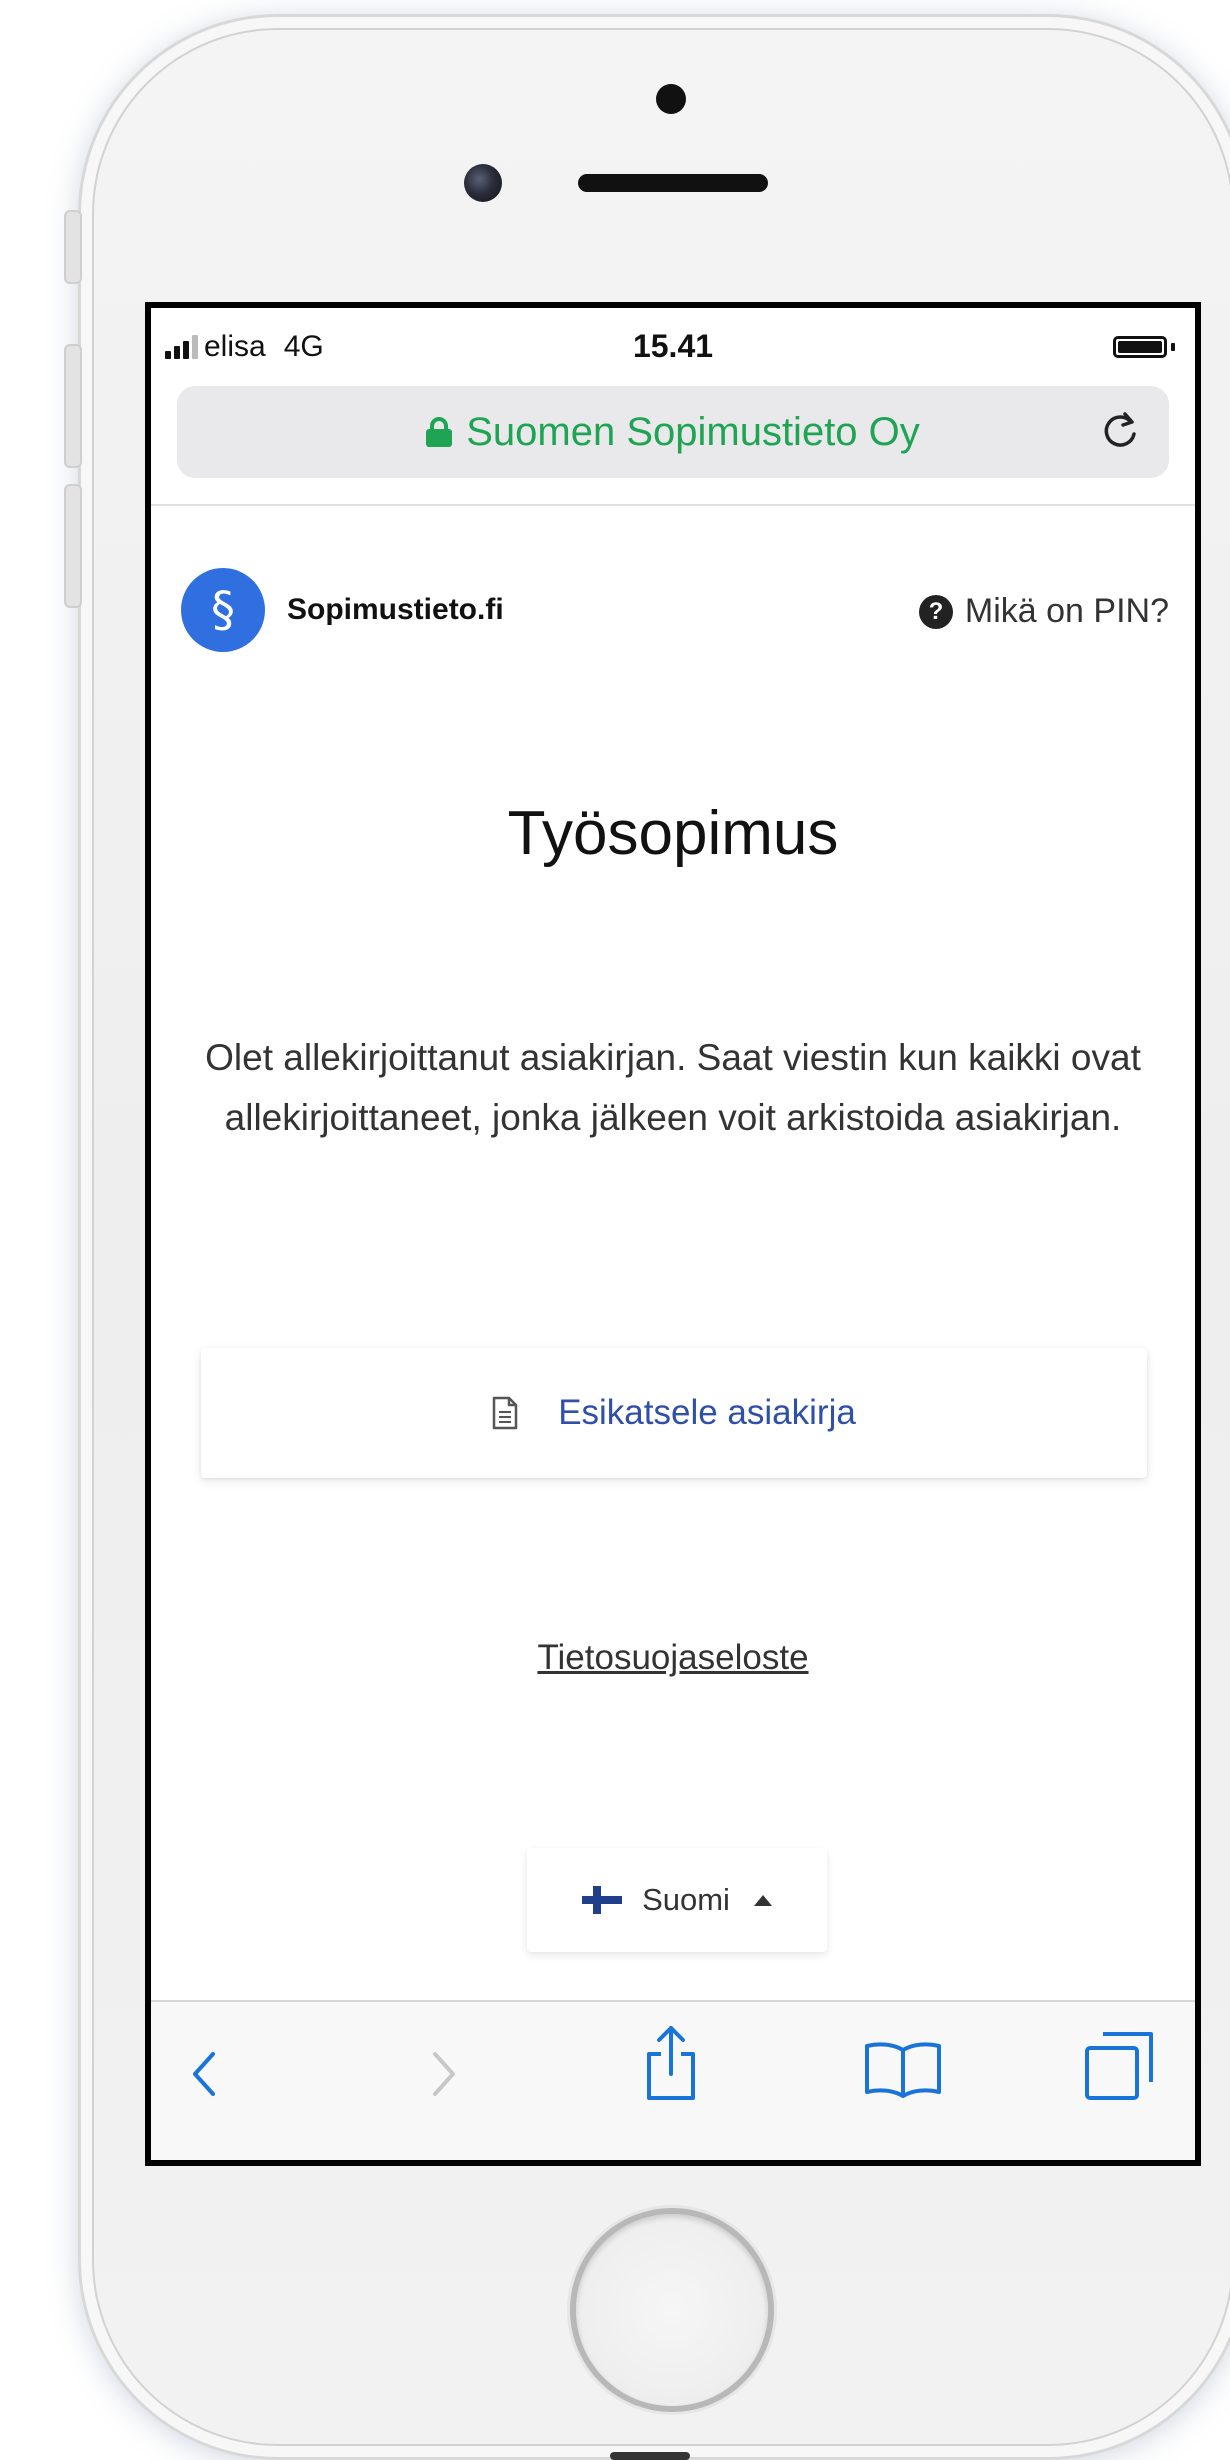  What do you see at coordinates (73, 406) in the screenshot?
I see `volume-up-button` at bounding box center [73, 406].